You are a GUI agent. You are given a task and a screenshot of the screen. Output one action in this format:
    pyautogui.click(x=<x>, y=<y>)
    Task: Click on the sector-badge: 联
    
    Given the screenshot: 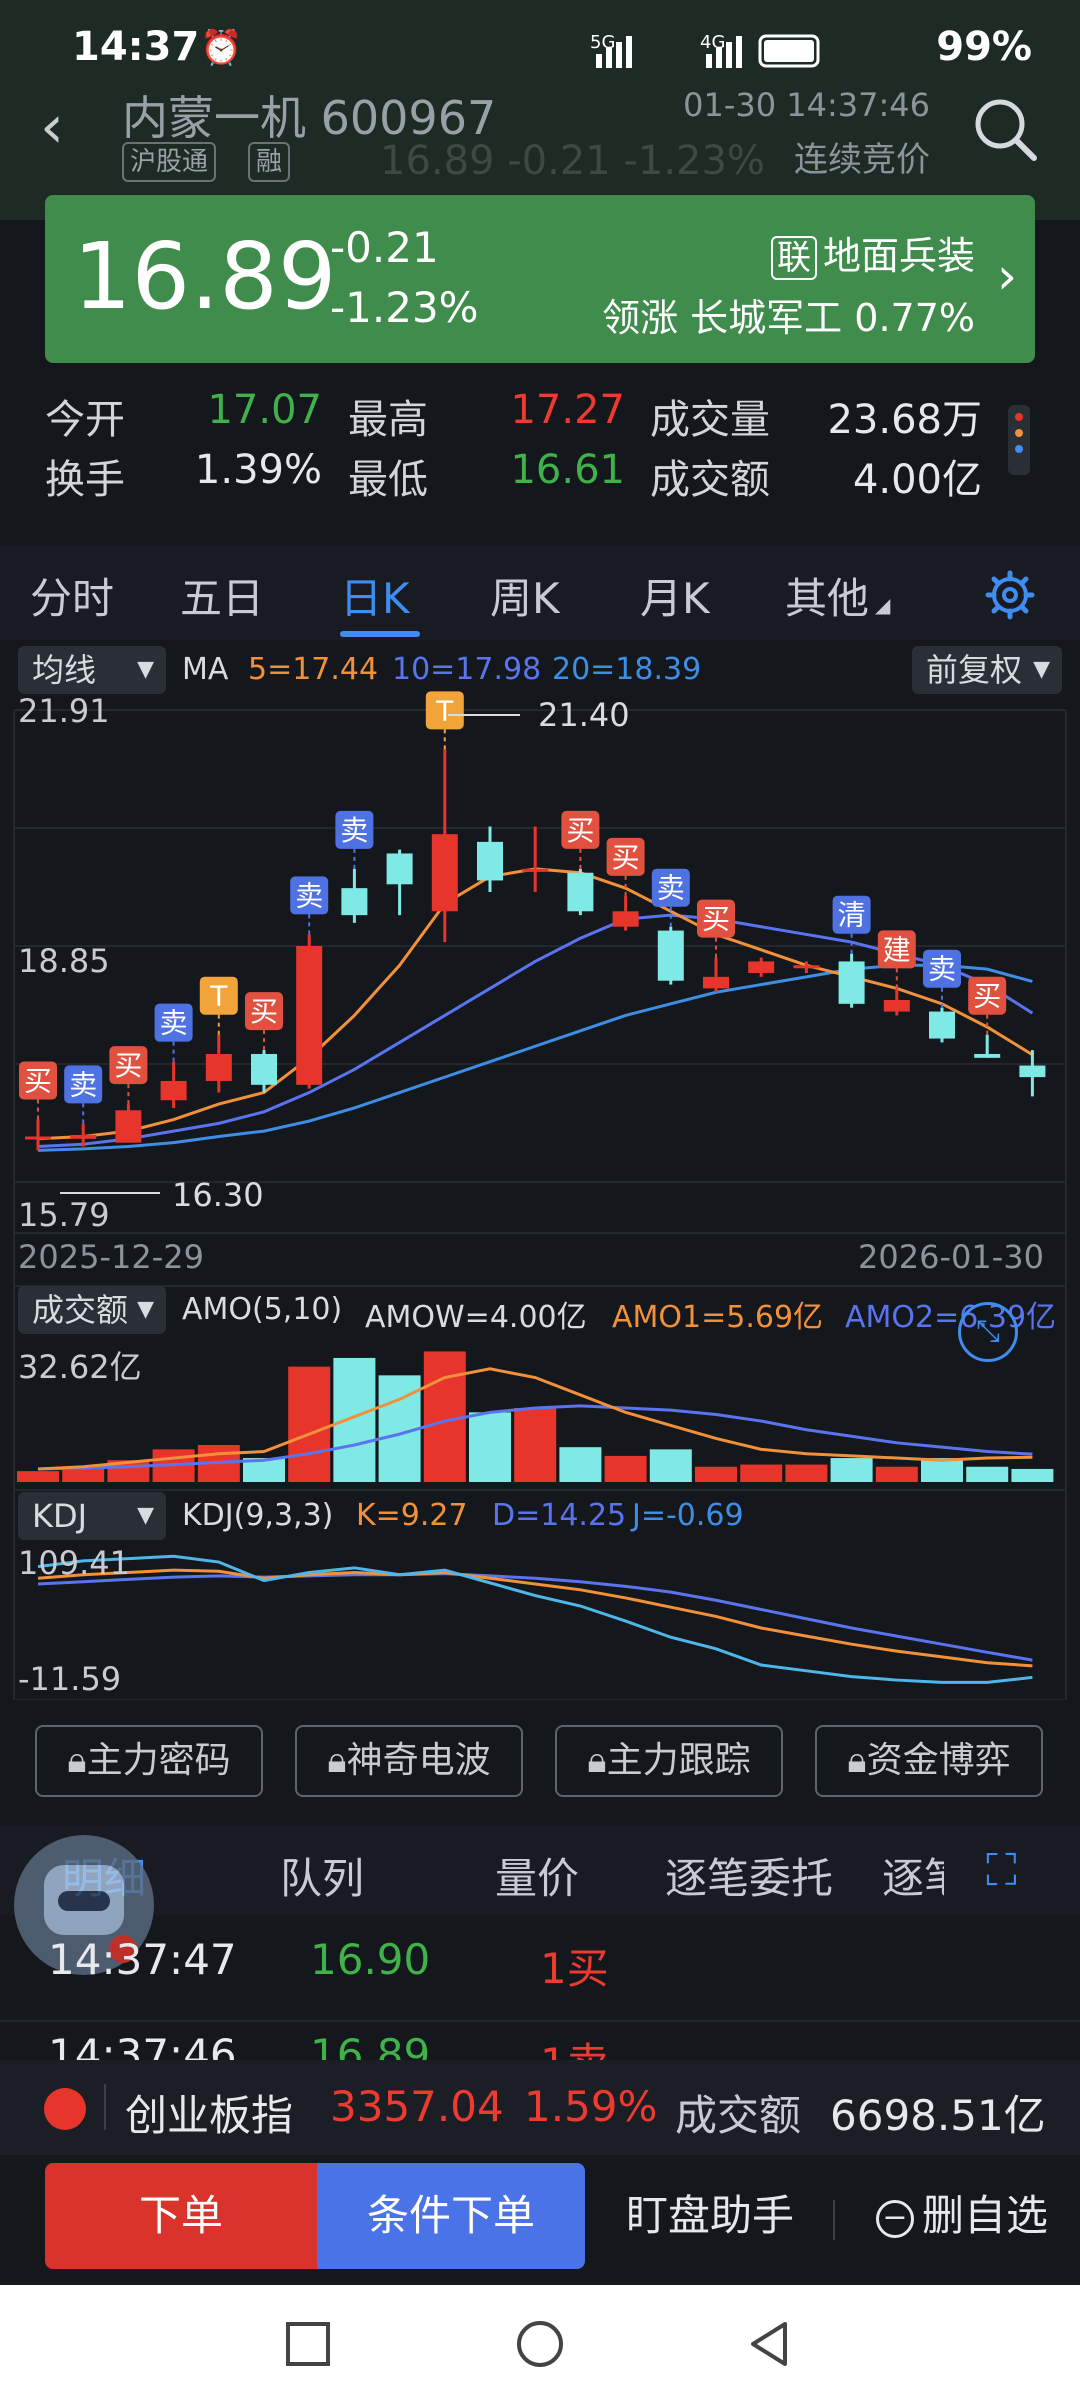 What is the action you would take?
    pyautogui.click(x=793, y=258)
    